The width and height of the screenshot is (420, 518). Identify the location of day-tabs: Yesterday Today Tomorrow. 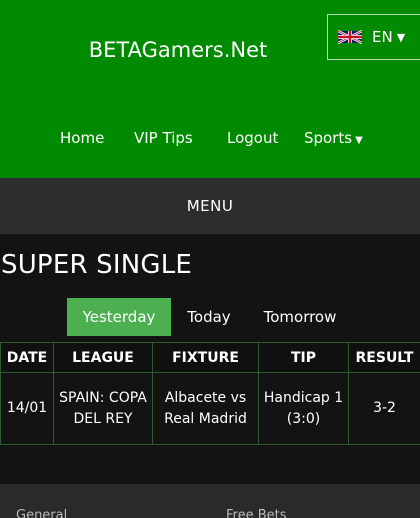
(210, 317).